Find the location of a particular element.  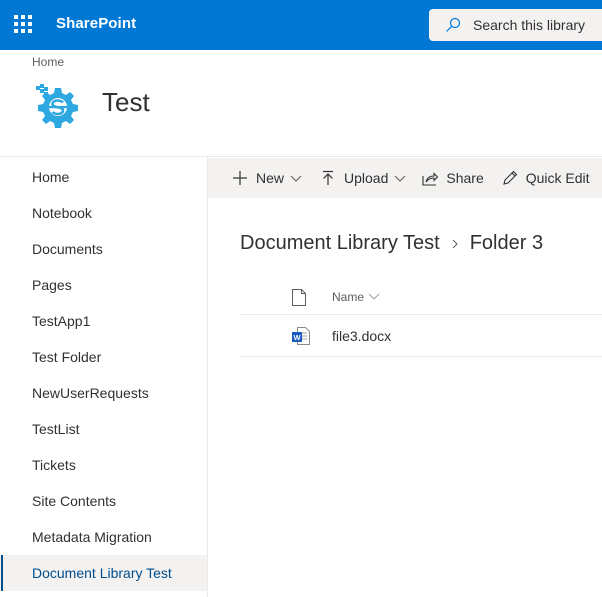

search-input: Search this library is located at coordinates (529, 25).